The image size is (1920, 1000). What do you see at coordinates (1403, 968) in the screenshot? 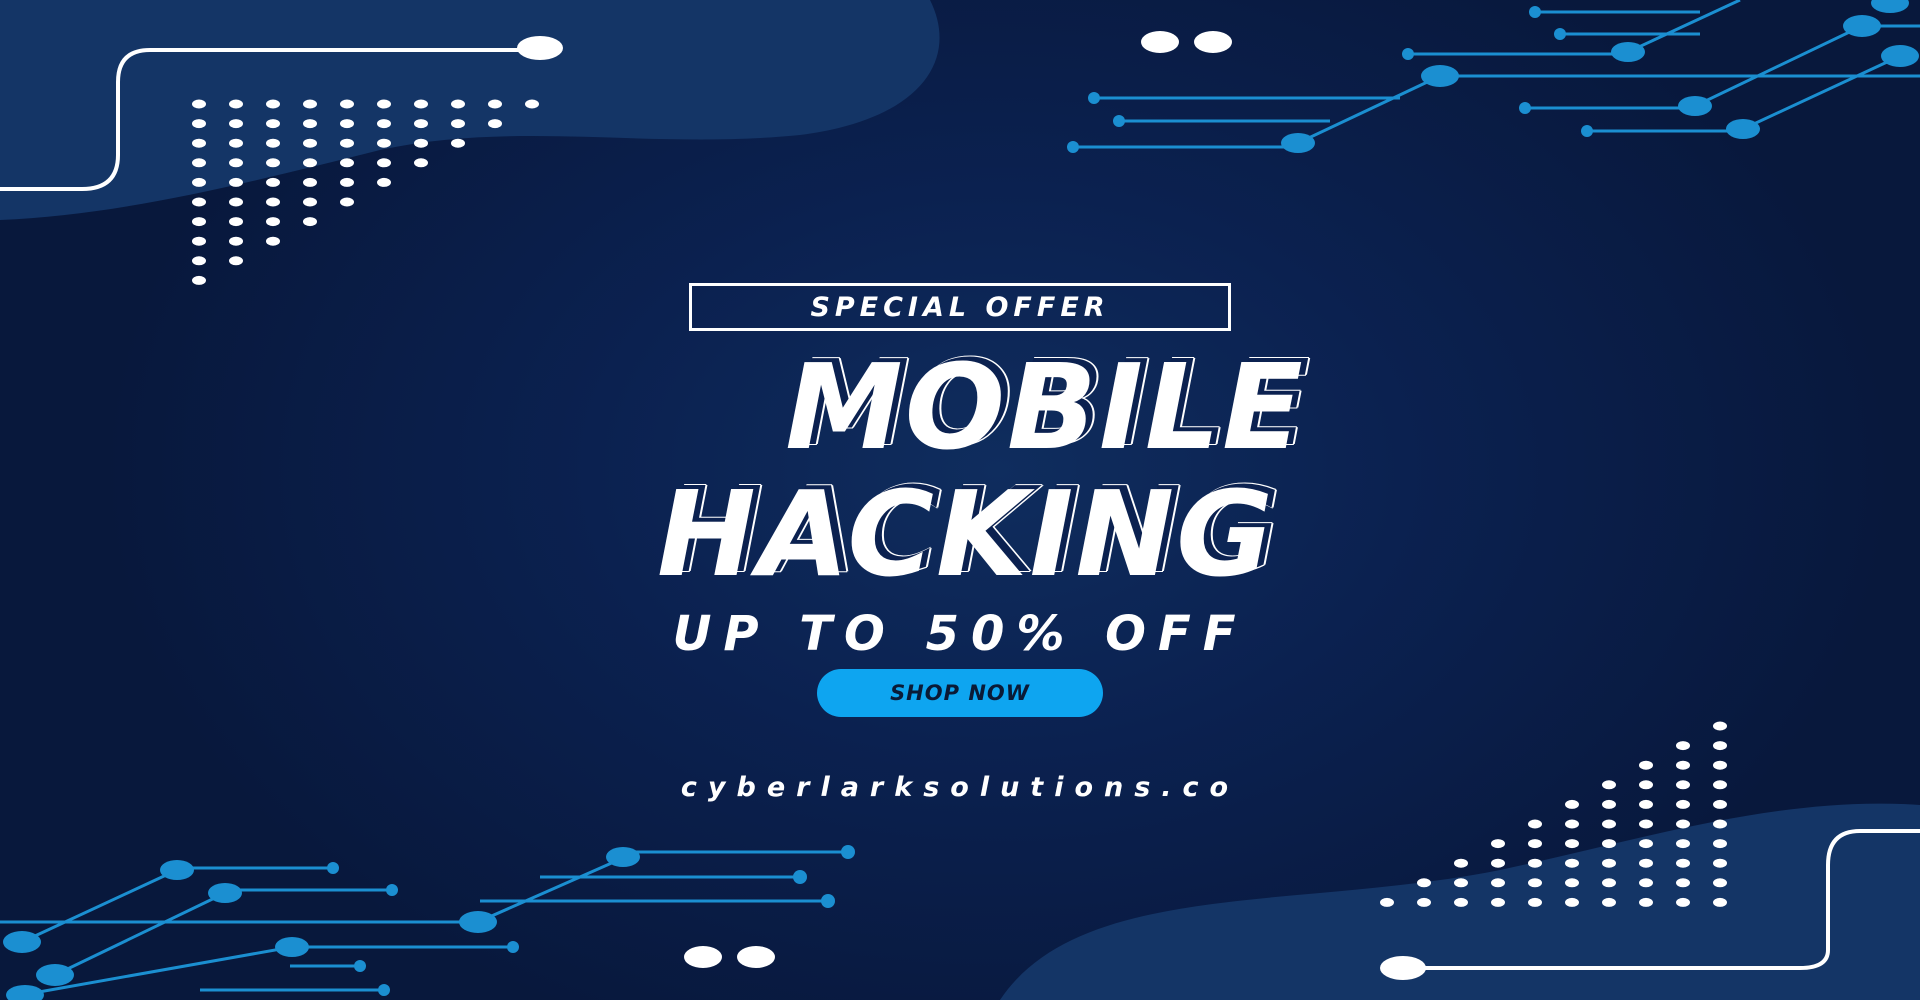
I see `bottom-right-wire-end` at bounding box center [1403, 968].